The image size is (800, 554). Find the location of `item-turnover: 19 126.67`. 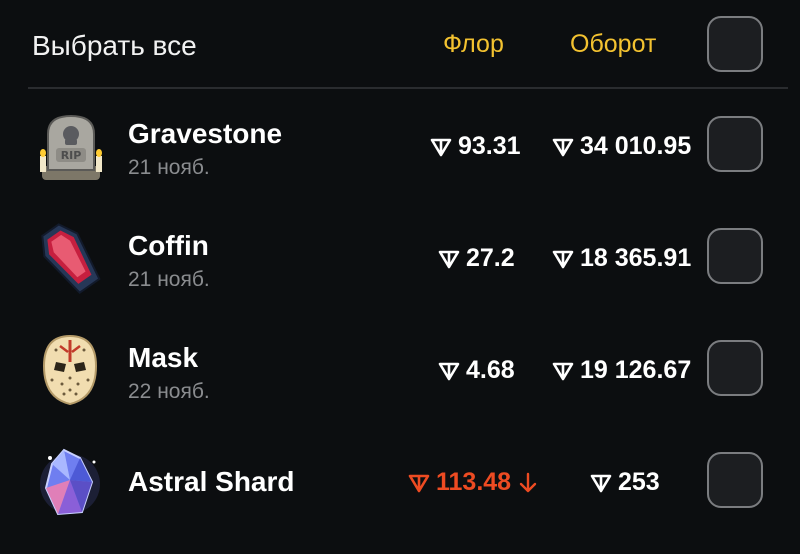

item-turnover: 19 126.67 is located at coordinates (621, 370).